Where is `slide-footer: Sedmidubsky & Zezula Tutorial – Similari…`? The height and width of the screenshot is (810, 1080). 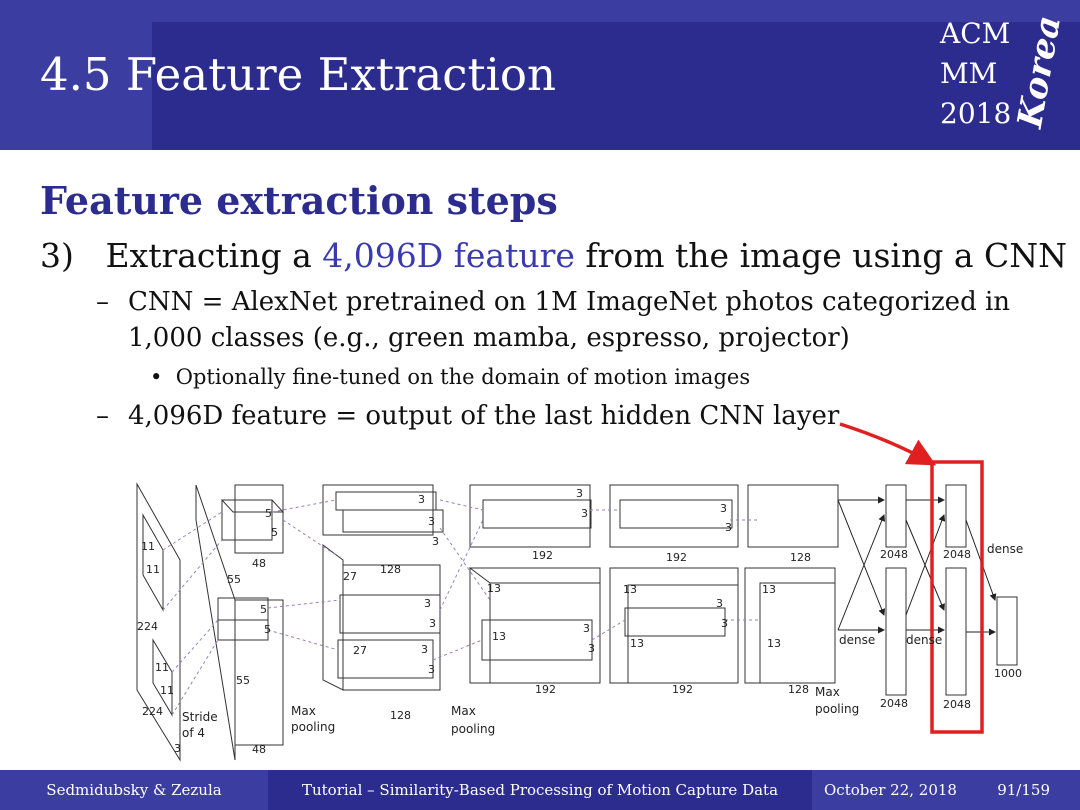
slide-footer: Sedmidubsky & Zezula Tutorial – Similari… is located at coordinates (540, 790).